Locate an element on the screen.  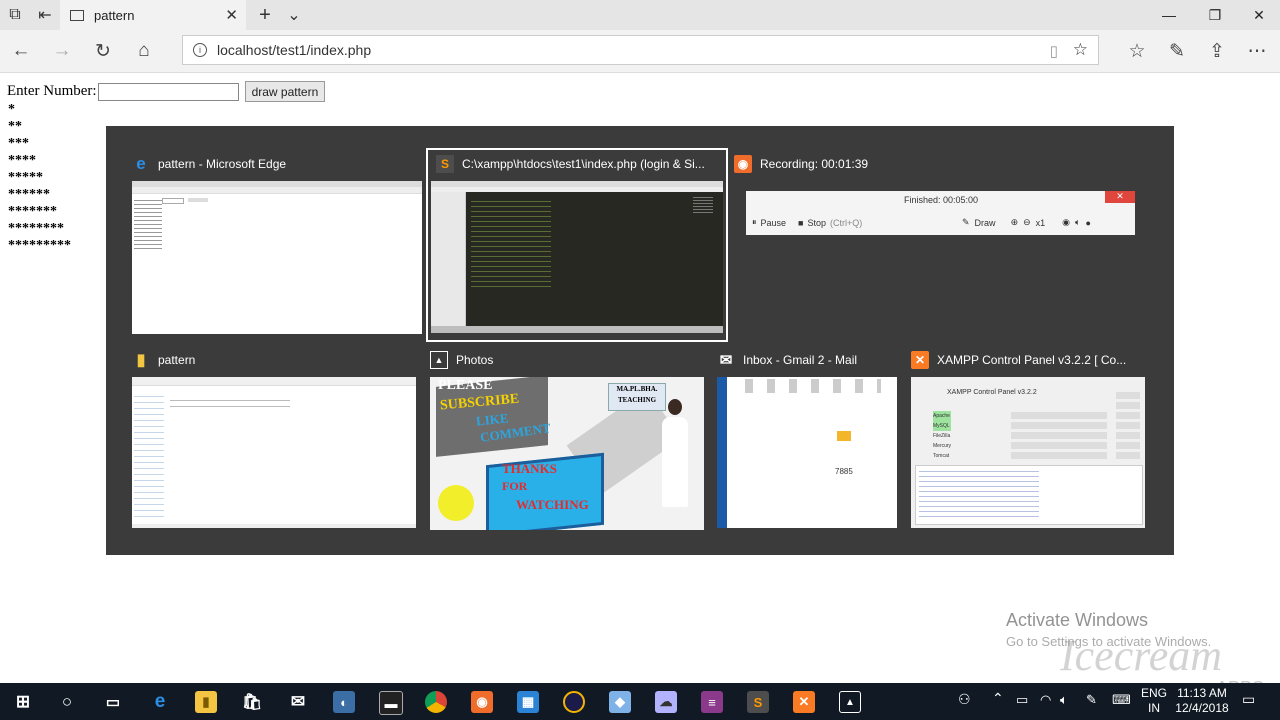
mail-taskbar-icon: ✉ is located at coordinates (298, 702).